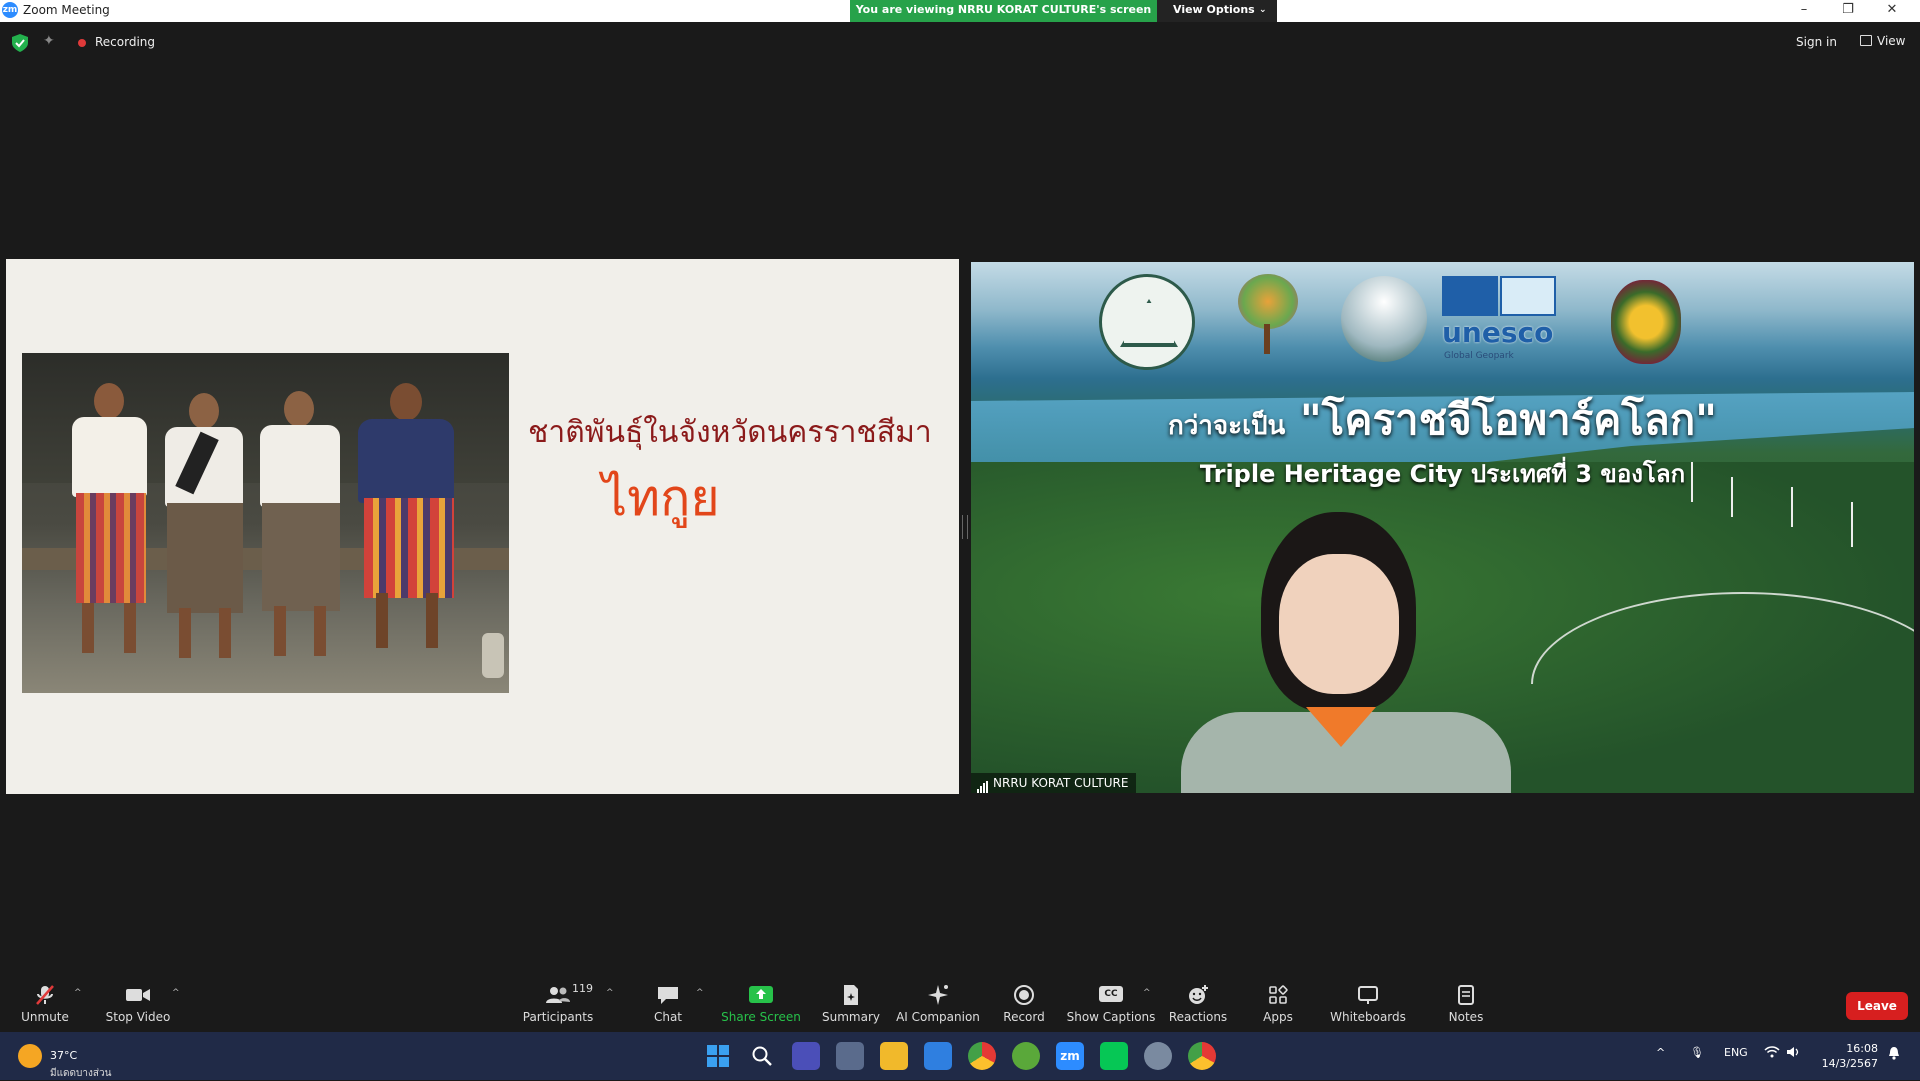 Image resolution: width=1920 pixels, height=1081 pixels. I want to click on participants-label: Participants, so click(558, 1017).